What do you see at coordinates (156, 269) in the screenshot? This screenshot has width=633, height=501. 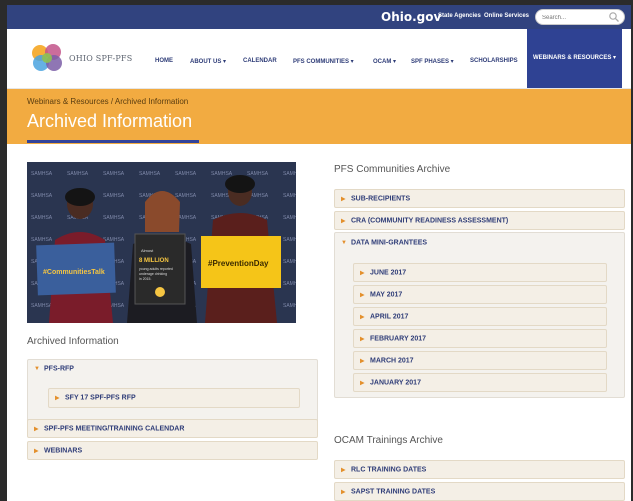 I see `svg-text: young adults reported` at bounding box center [156, 269].